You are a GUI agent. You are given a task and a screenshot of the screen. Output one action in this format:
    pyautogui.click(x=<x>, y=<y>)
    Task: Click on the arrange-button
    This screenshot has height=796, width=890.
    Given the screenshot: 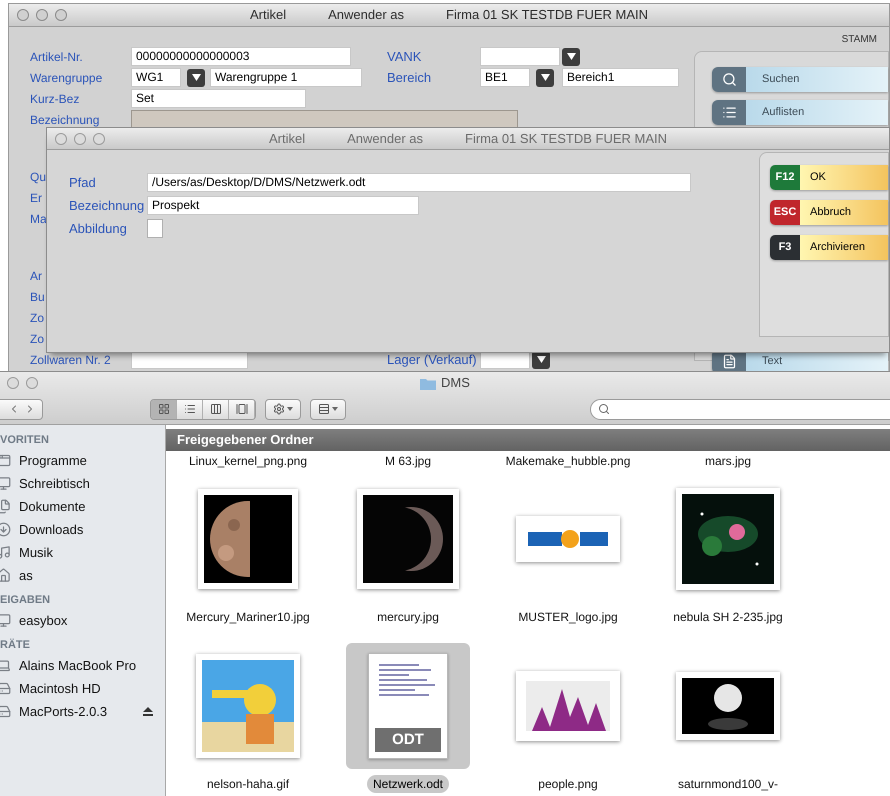 What is the action you would take?
    pyautogui.click(x=328, y=409)
    